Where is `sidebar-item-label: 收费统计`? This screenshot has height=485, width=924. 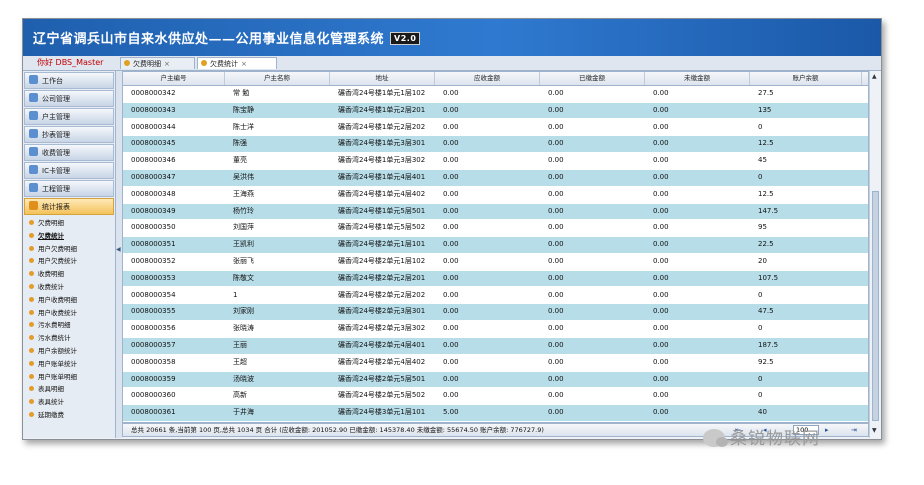
sidebar-item-label: 收费统计 is located at coordinates (51, 286).